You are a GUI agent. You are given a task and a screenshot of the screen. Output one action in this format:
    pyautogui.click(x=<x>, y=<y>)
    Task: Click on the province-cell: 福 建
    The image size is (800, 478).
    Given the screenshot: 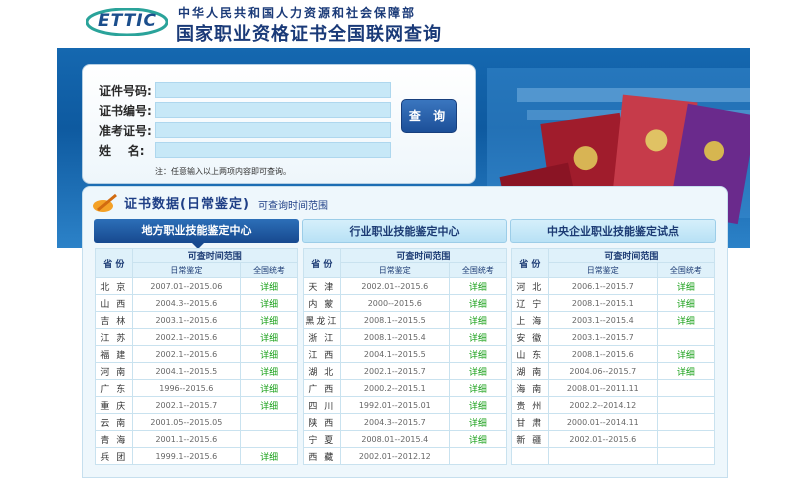 What is the action you would take?
    pyautogui.click(x=114, y=354)
    